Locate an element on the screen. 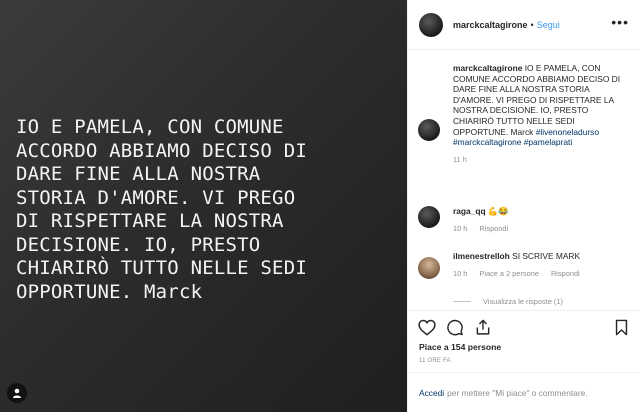 The height and width of the screenshot is (412, 640). view-replies-label: Visualizza le risposte (1) is located at coordinates (523, 301).